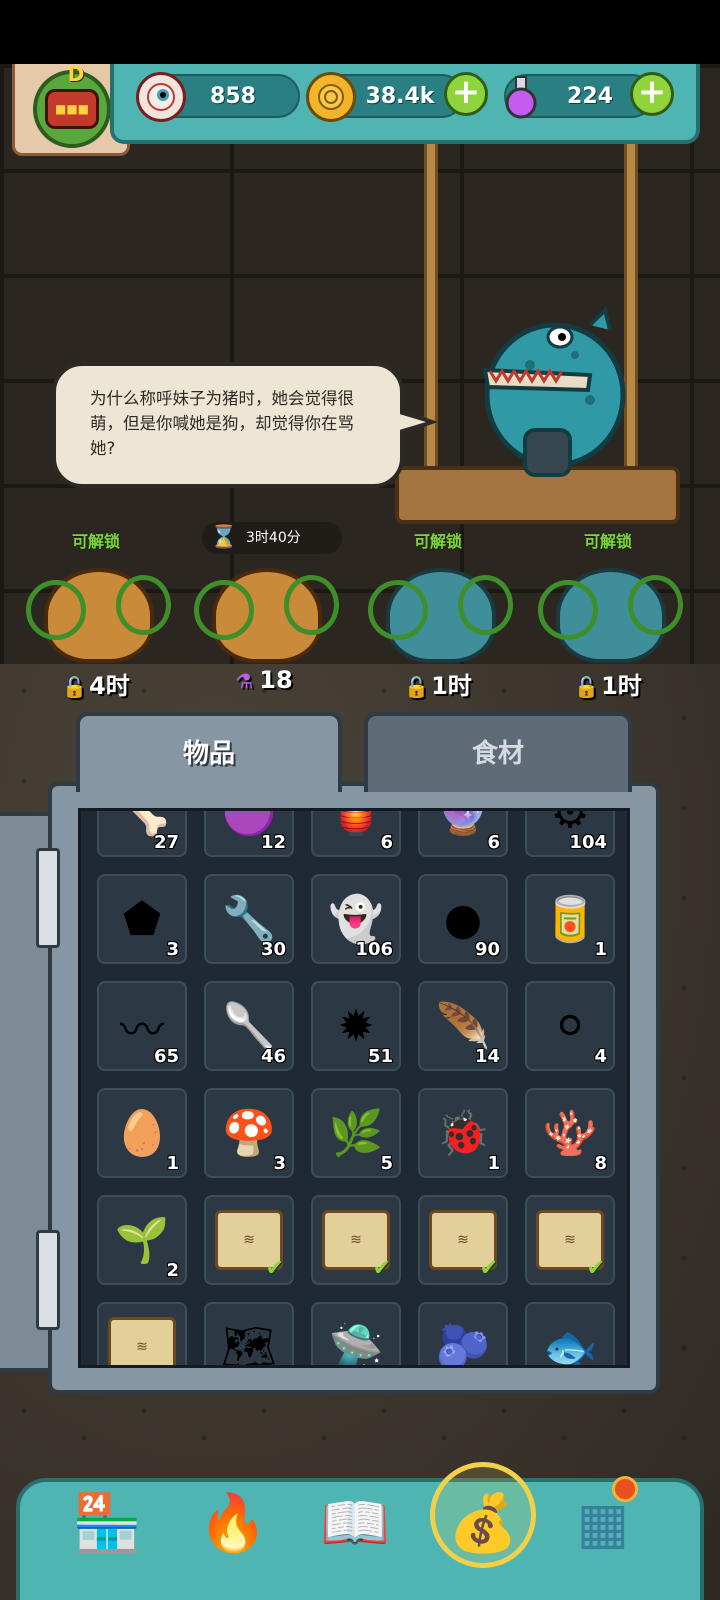 The width and height of the screenshot is (720, 1600). What do you see at coordinates (463, 919) in the screenshot?
I see `inventory-slot: ● 90` at bounding box center [463, 919].